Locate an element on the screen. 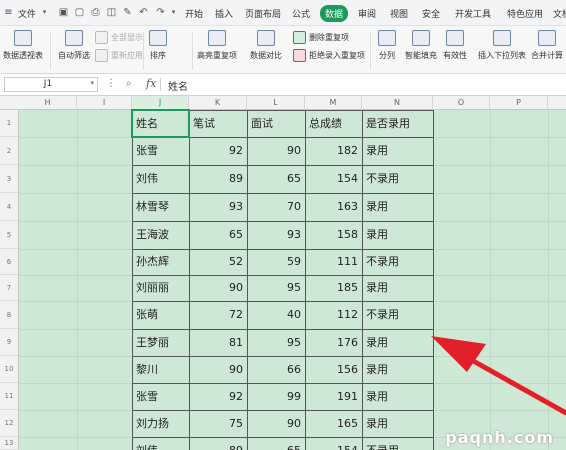 The height and width of the screenshot is (450, 566). filter-icon is located at coordinates (74, 38).